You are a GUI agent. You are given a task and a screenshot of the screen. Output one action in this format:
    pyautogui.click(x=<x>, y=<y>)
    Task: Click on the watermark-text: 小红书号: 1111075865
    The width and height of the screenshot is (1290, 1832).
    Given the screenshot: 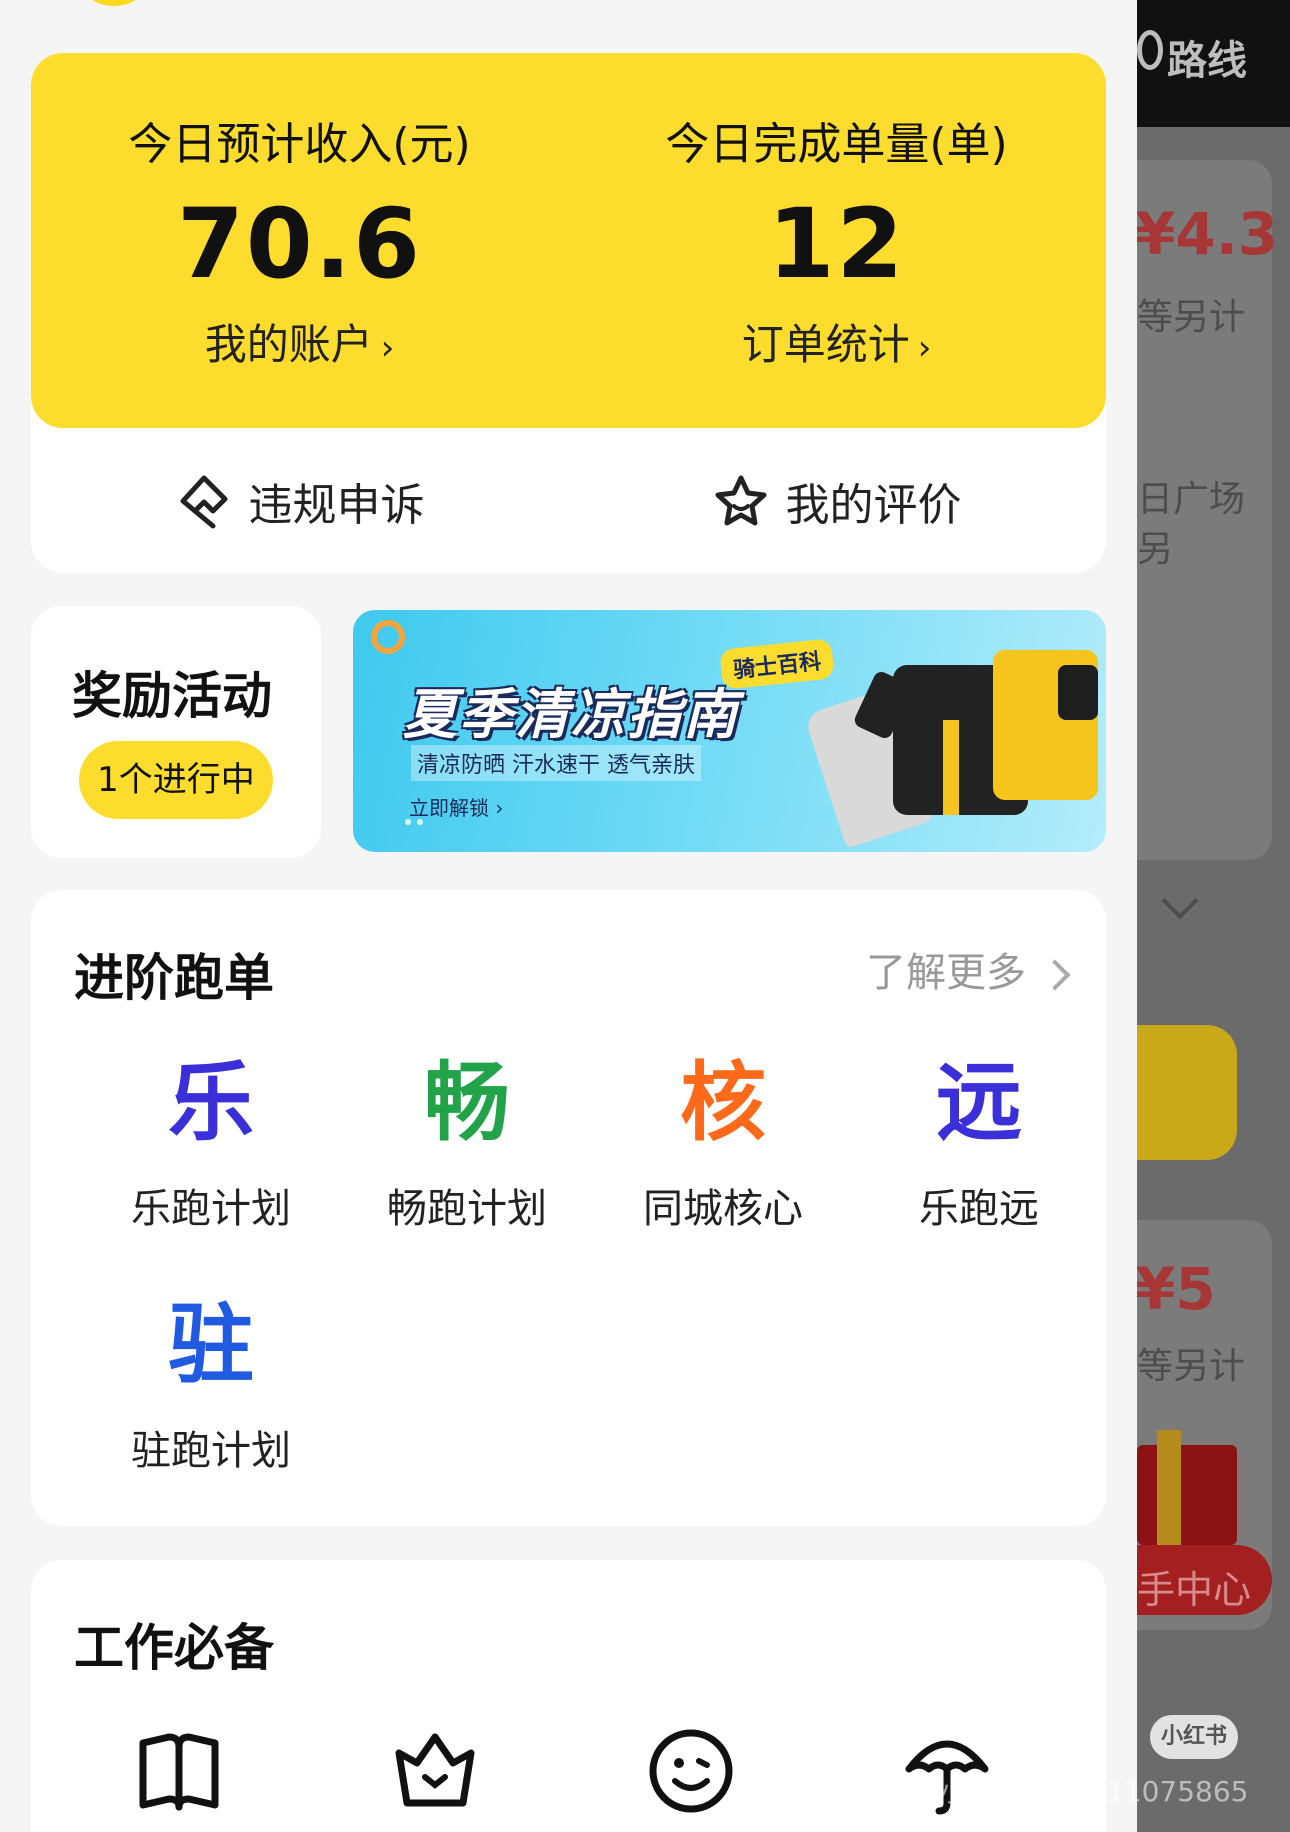 What is the action you would take?
    pyautogui.click(x=1094, y=1791)
    